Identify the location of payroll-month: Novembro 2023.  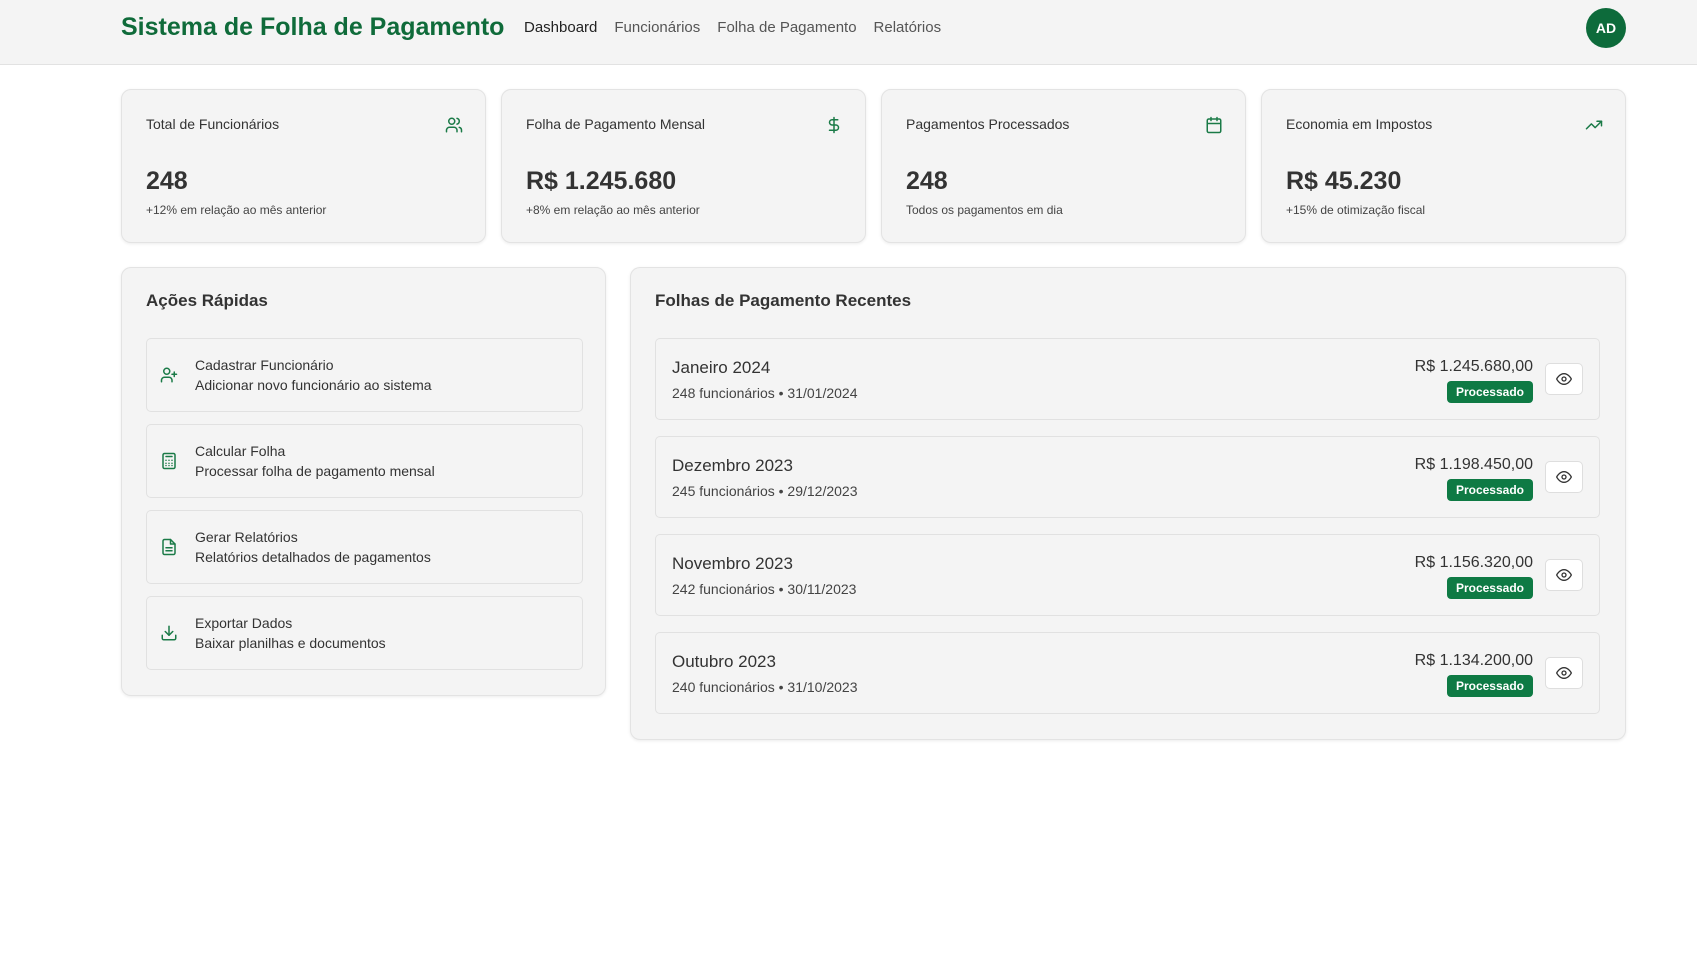
(732, 563).